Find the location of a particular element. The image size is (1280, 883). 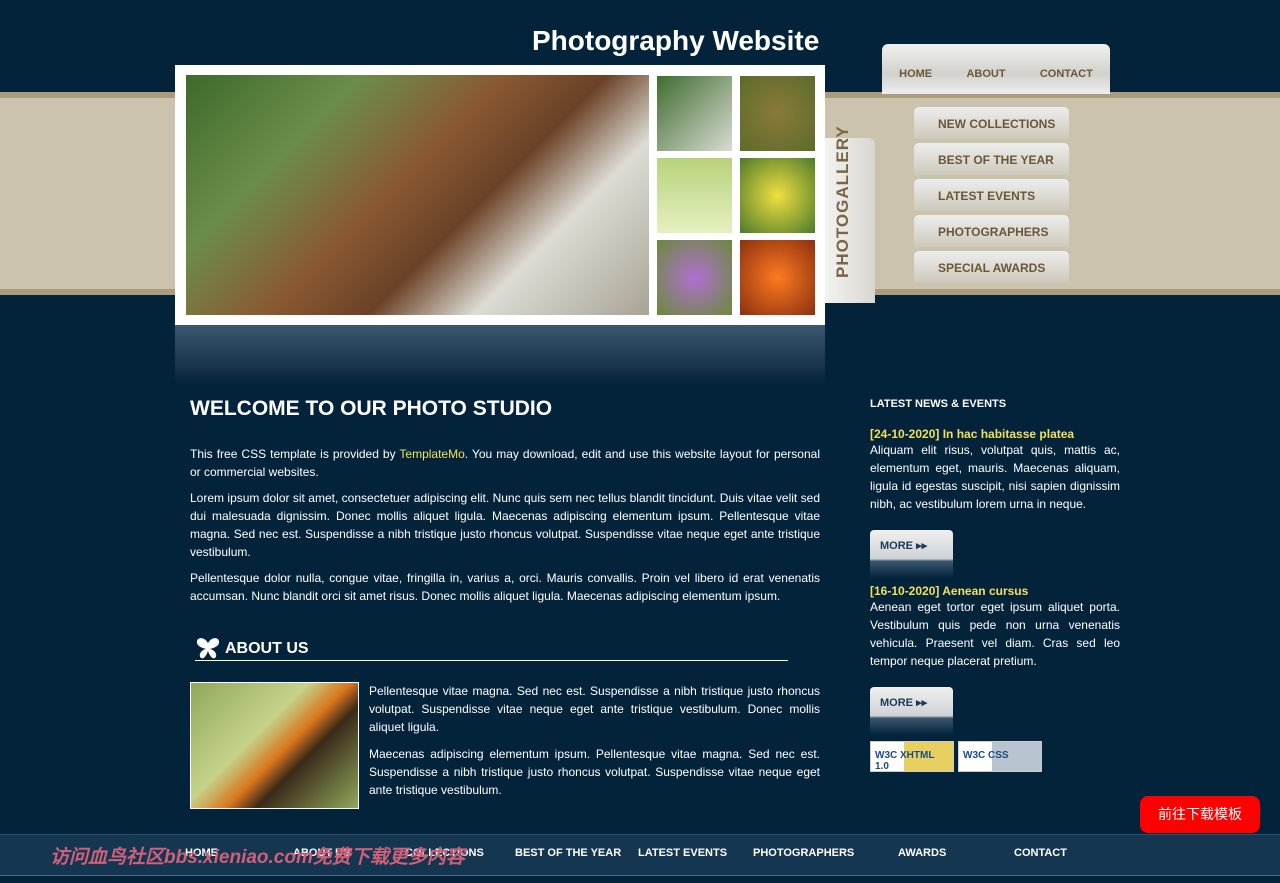

side-nav-photographers: PHOTOGRAPHERS is located at coordinates (991, 231).